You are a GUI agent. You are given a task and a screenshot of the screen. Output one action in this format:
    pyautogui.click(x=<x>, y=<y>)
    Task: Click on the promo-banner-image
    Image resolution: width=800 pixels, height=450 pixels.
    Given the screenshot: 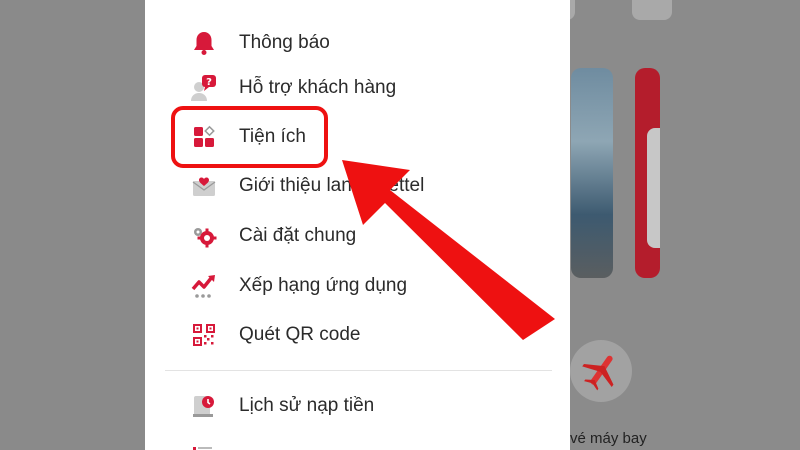 What is the action you would take?
    pyautogui.click(x=592, y=173)
    